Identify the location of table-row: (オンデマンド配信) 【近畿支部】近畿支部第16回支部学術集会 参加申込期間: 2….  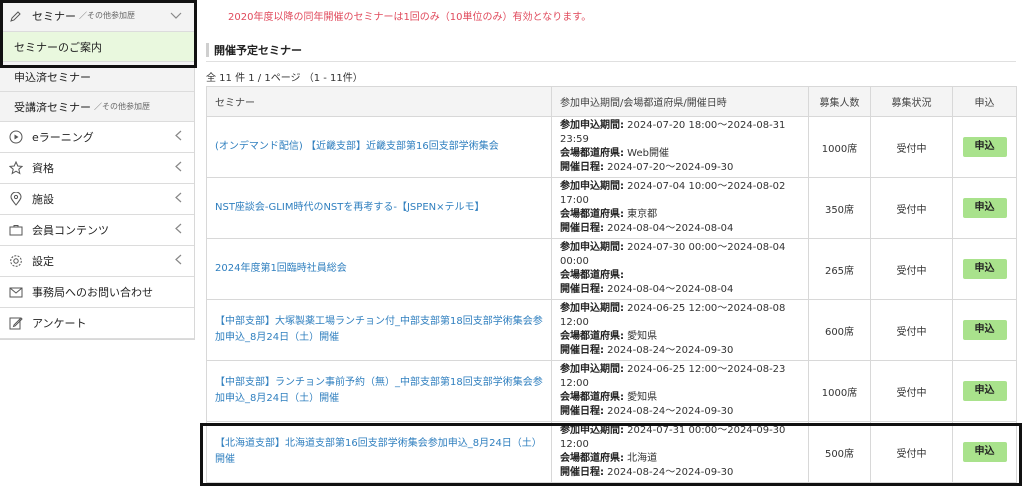
(611, 147).